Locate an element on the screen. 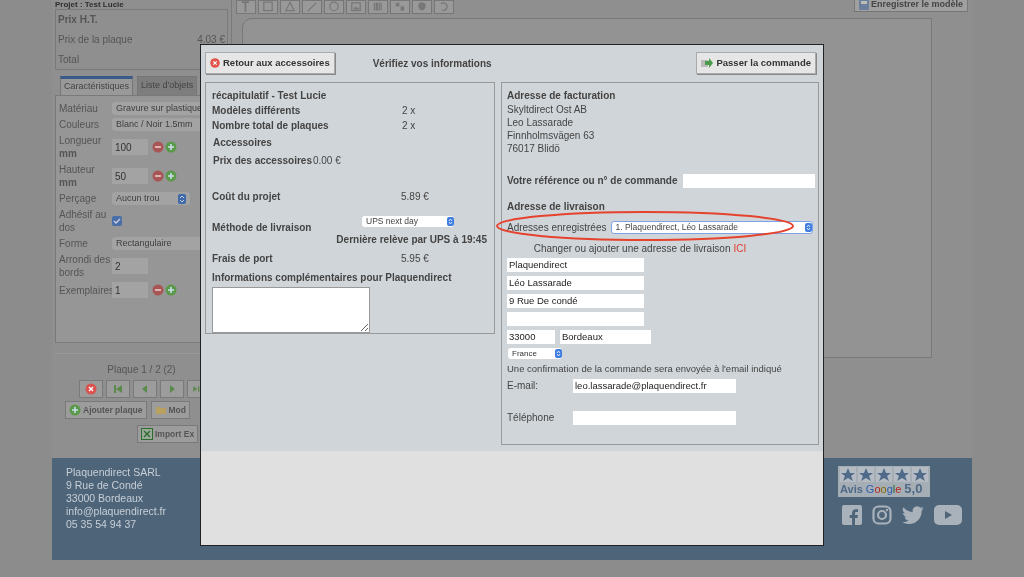 This screenshot has width=1024, height=577. field-label: Matériau is located at coordinates (78, 108).